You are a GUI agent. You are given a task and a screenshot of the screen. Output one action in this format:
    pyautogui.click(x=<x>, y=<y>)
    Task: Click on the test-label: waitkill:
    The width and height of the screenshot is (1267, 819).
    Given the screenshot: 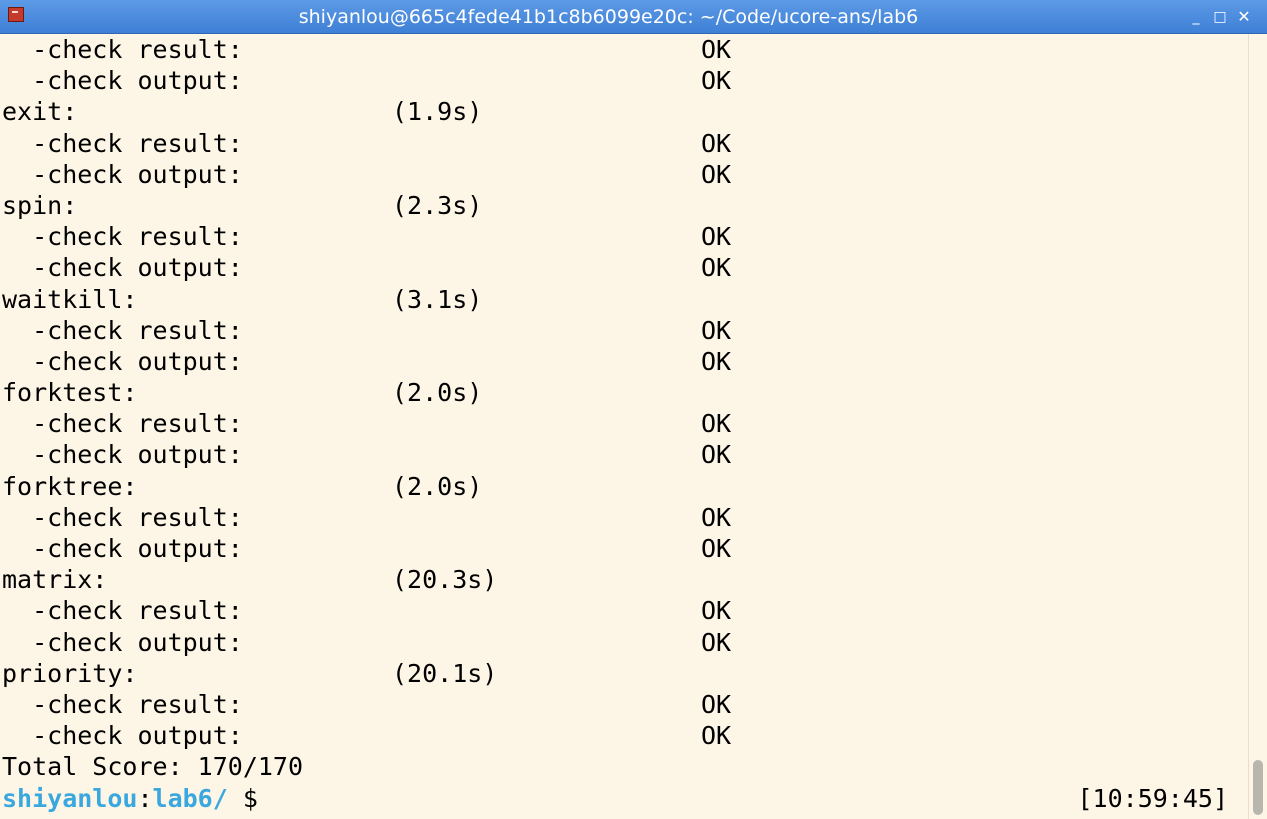 What is the action you would take?
    pyautogui.click(x=70, y=299)
    